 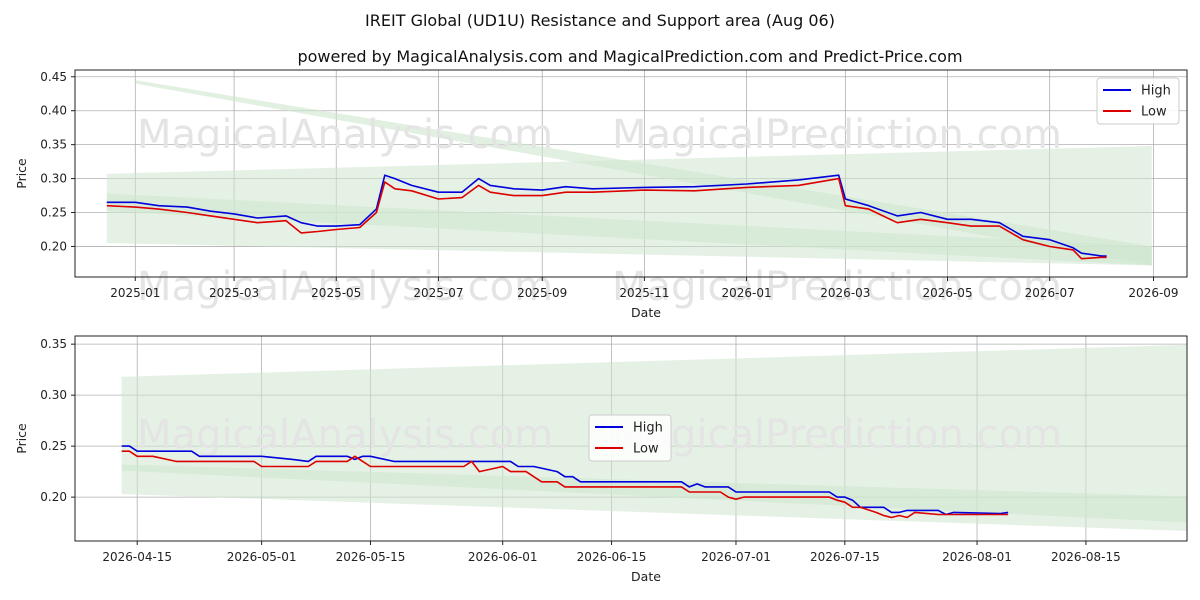 I want to click on x-tick-label: 2026-07, so click(x=1050, y=293).